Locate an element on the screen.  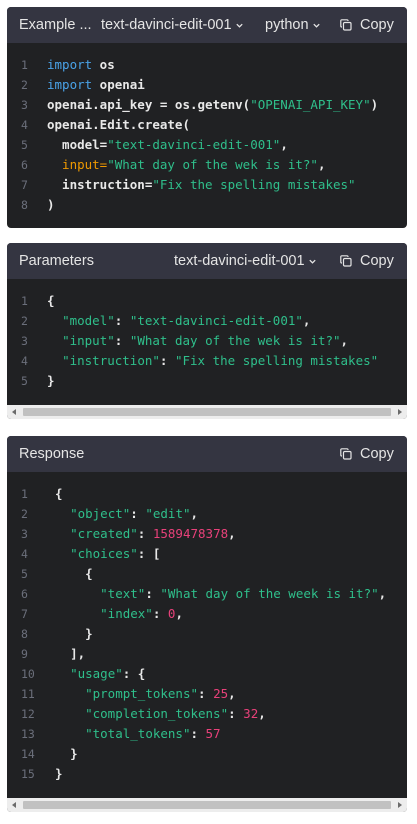
response-title: Response is located at coordinates (52, 454).